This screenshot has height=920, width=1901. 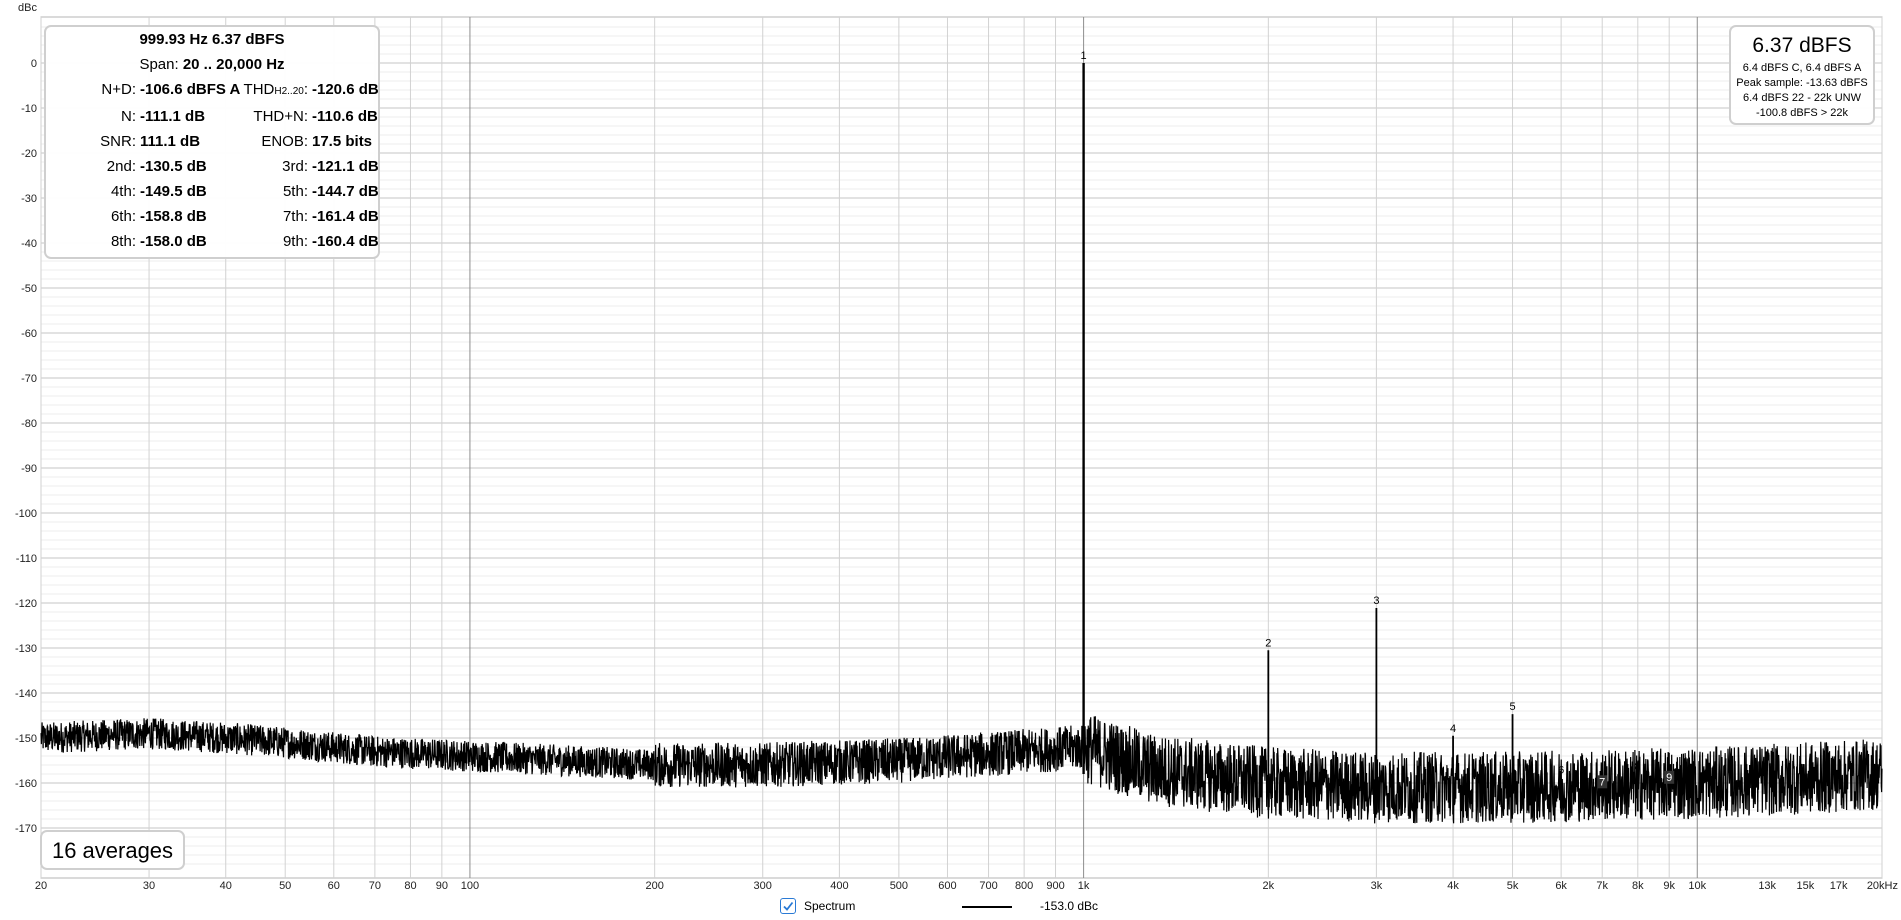 What do you see at coordinates (29, 379) in the screenshot?
I see `y-tick-label: -70` at bounding box center [29, 379].